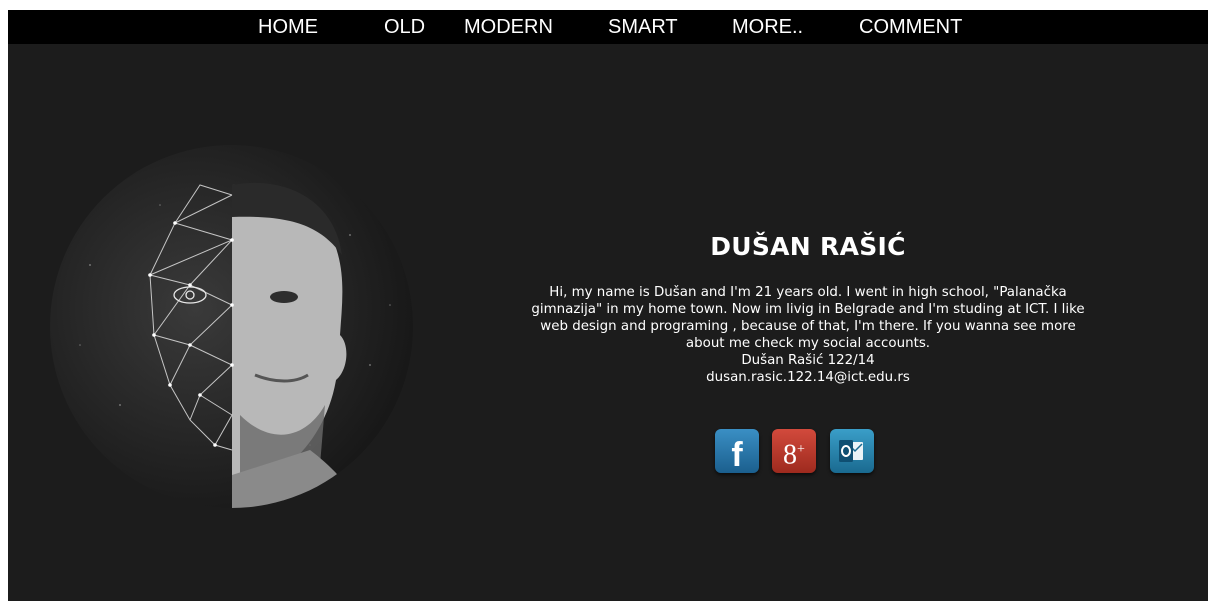  Describe the element at coordinates (288, 27) in the screenshot. I see `nav-home-link: HOME` at that location.